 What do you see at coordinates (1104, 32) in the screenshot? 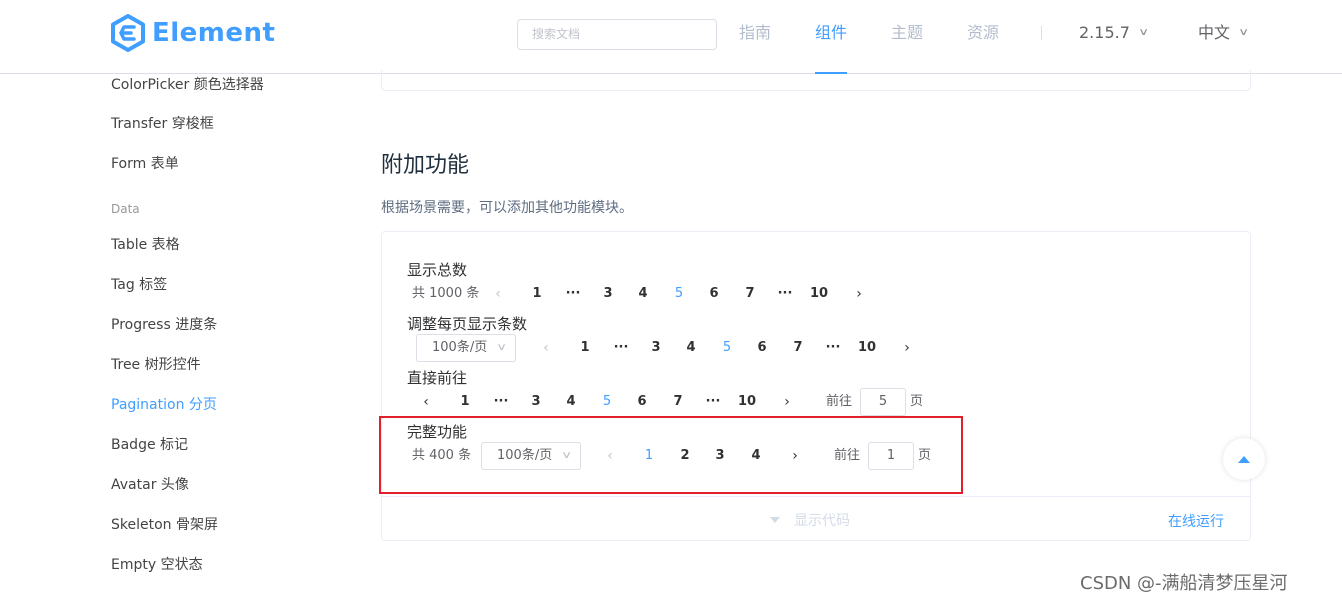
I see `version-label: 2.15.7` at bounding box center [1104, 32].